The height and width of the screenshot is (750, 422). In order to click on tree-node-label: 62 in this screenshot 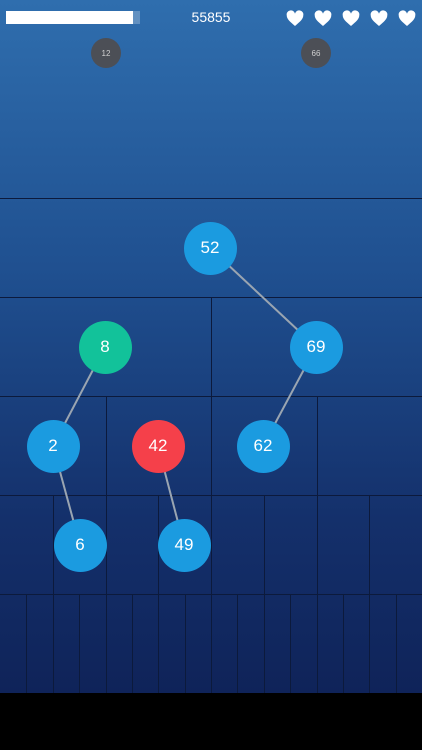, I will do `click(263, 445)`.